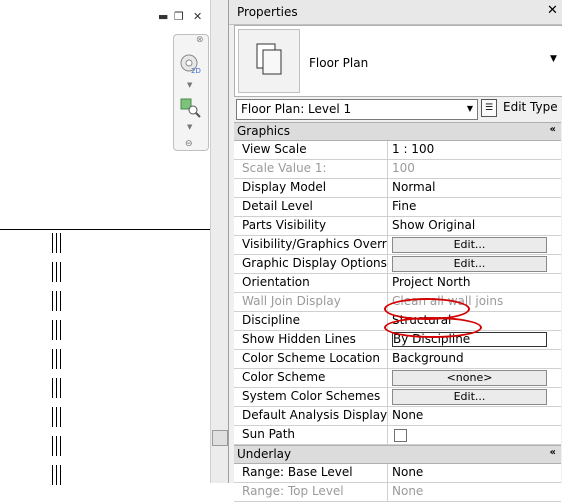  What do you see at coordinates (105, 229) in the screenshot?
I see `view-border-line` at bounding box center [105, 229].